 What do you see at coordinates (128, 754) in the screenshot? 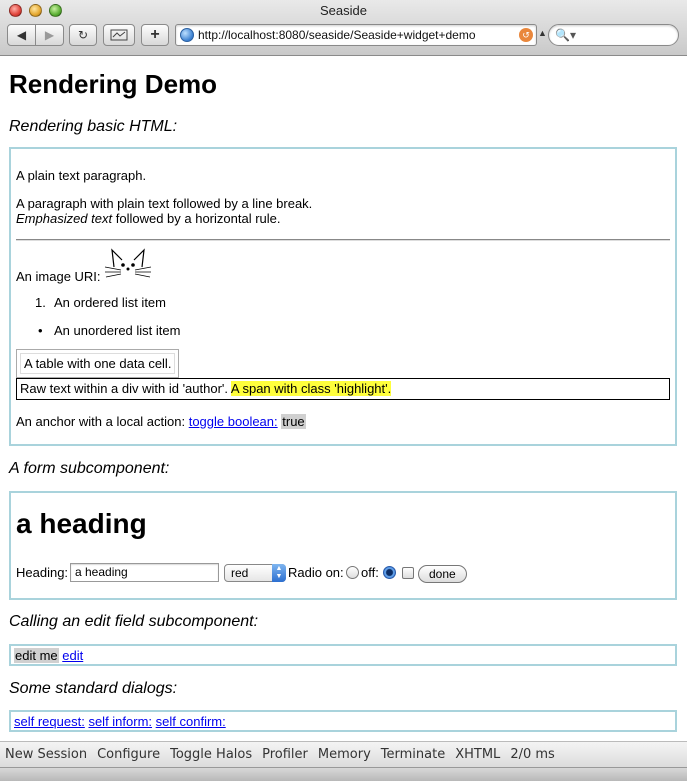
I see `configure-link: Configure` at bounding box center [128, 754].